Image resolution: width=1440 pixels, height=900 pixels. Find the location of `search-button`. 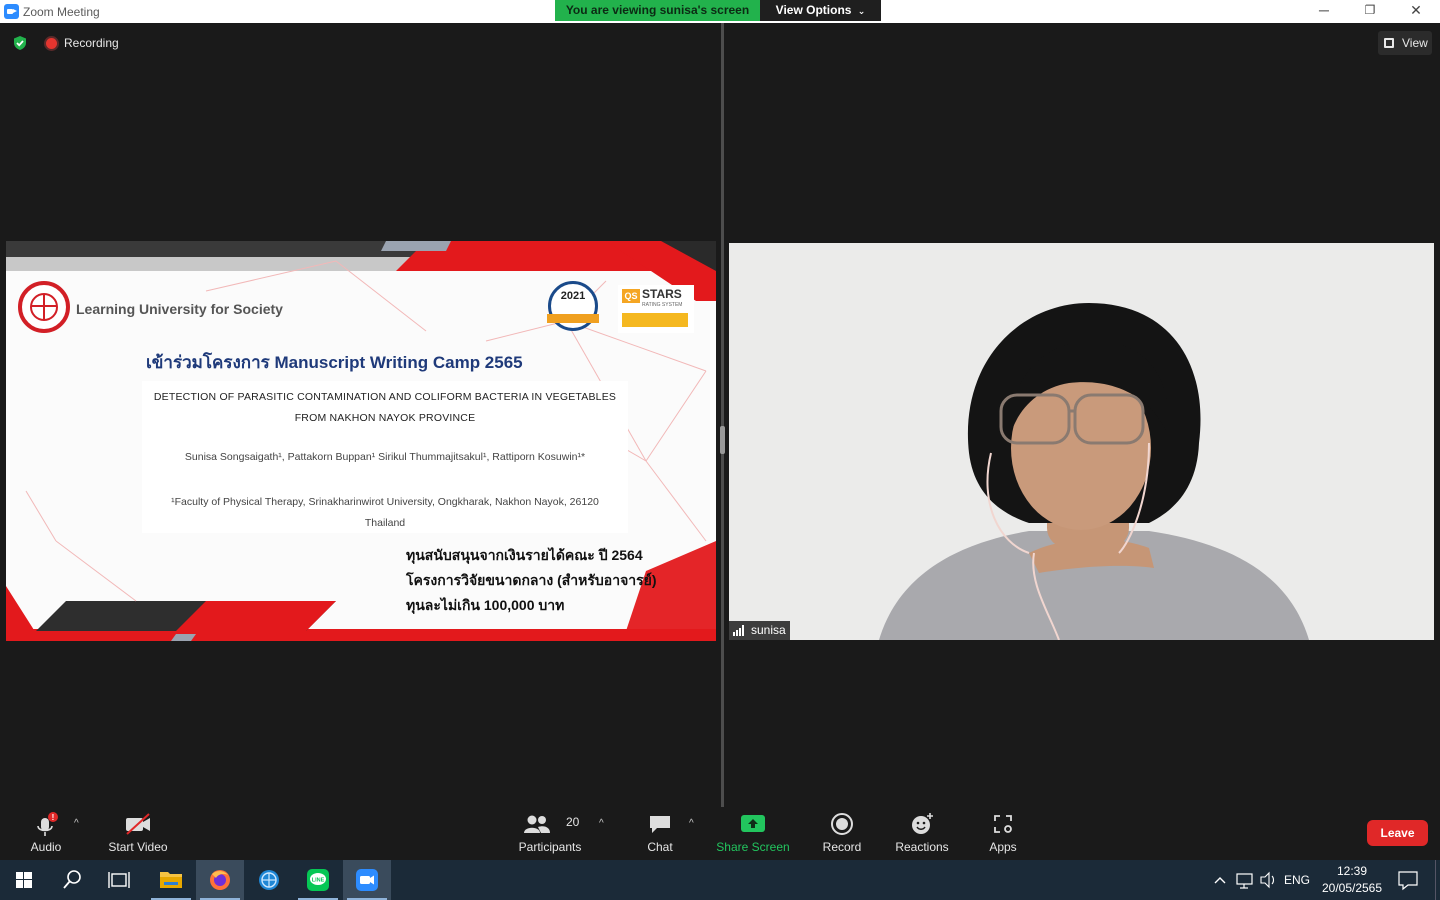

search-button is located at coordinates (72, 880).